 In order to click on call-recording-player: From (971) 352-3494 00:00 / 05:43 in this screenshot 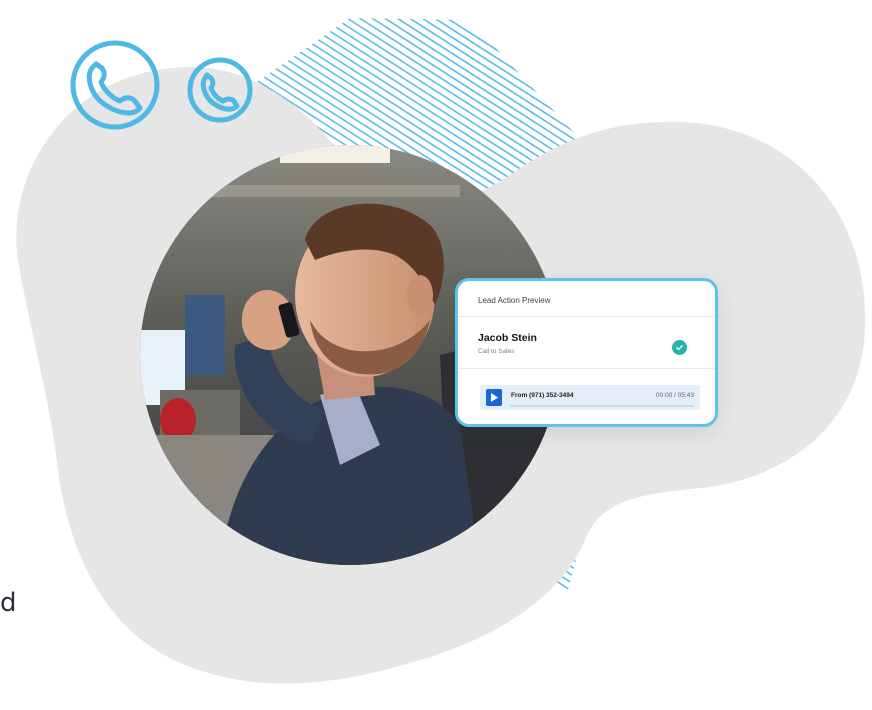, I will do `click(590, 397)`.